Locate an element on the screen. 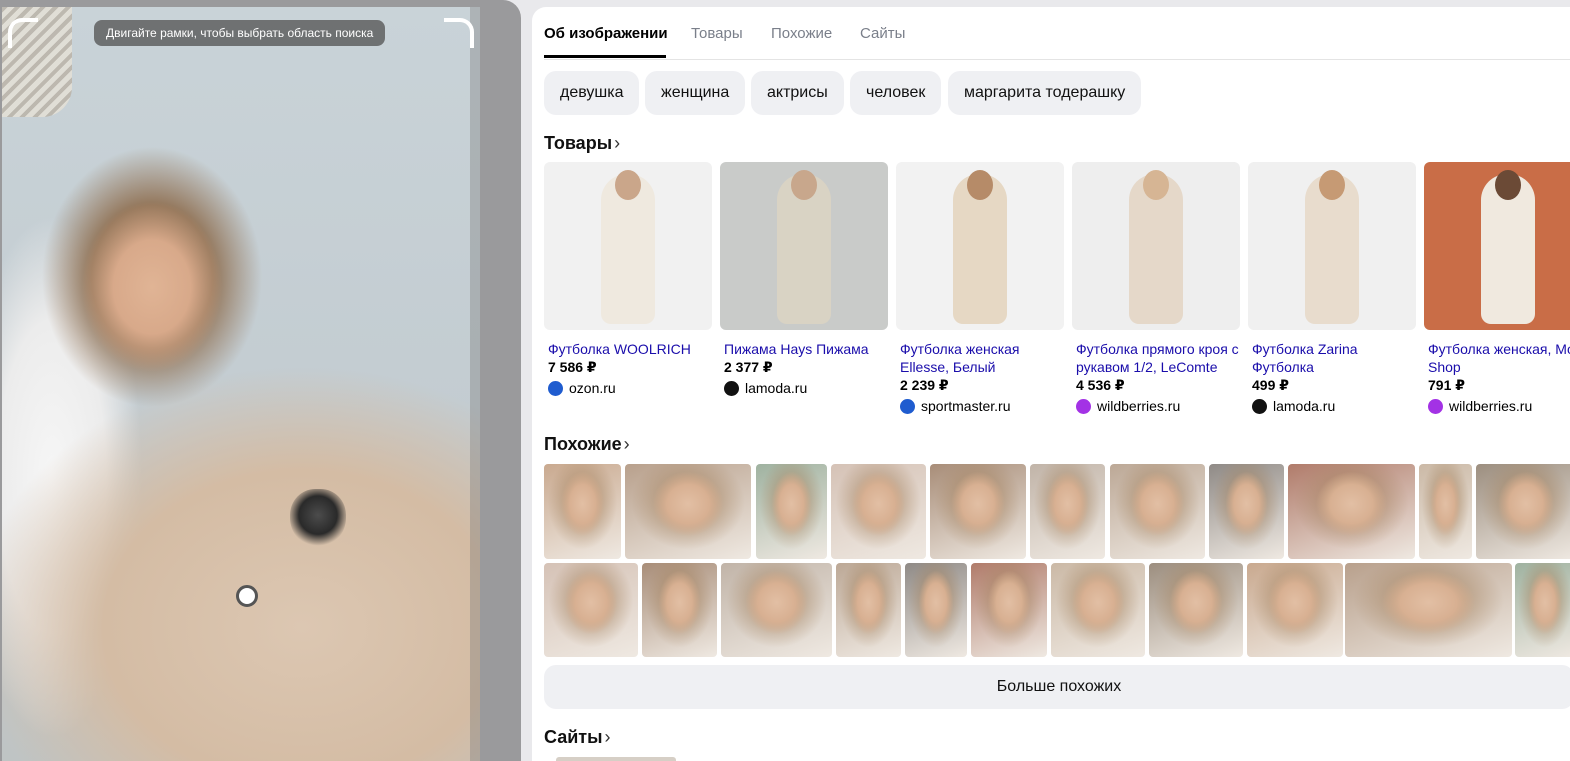  sites-section-label: Сайты is located at coordinates (573, 737).